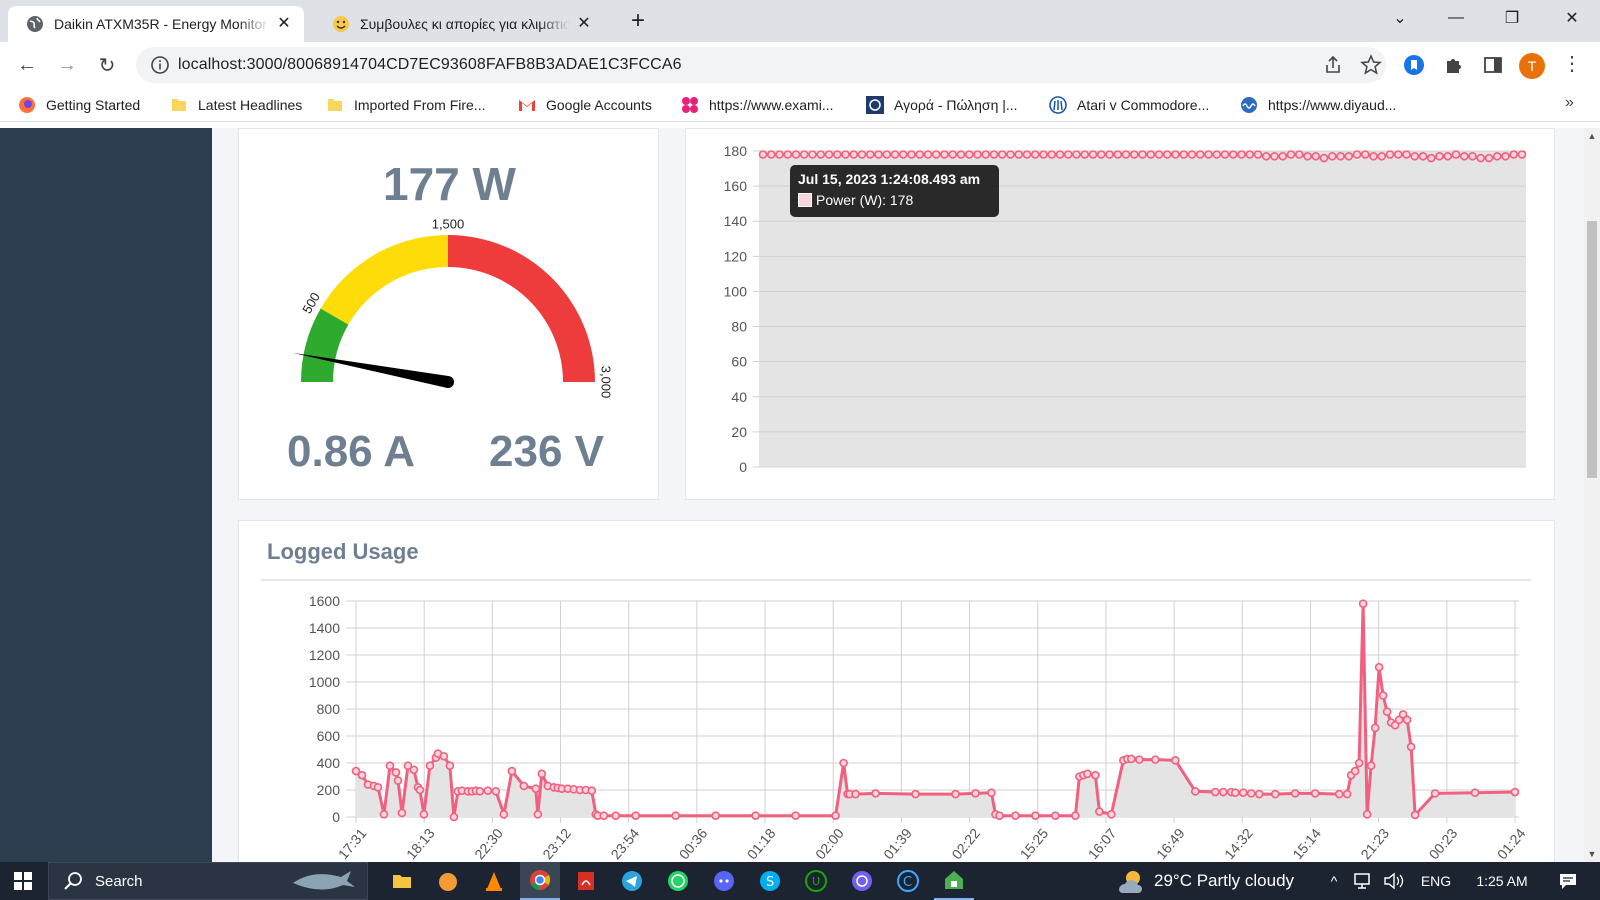  I want to click on network-icon, so click(1363, 881).